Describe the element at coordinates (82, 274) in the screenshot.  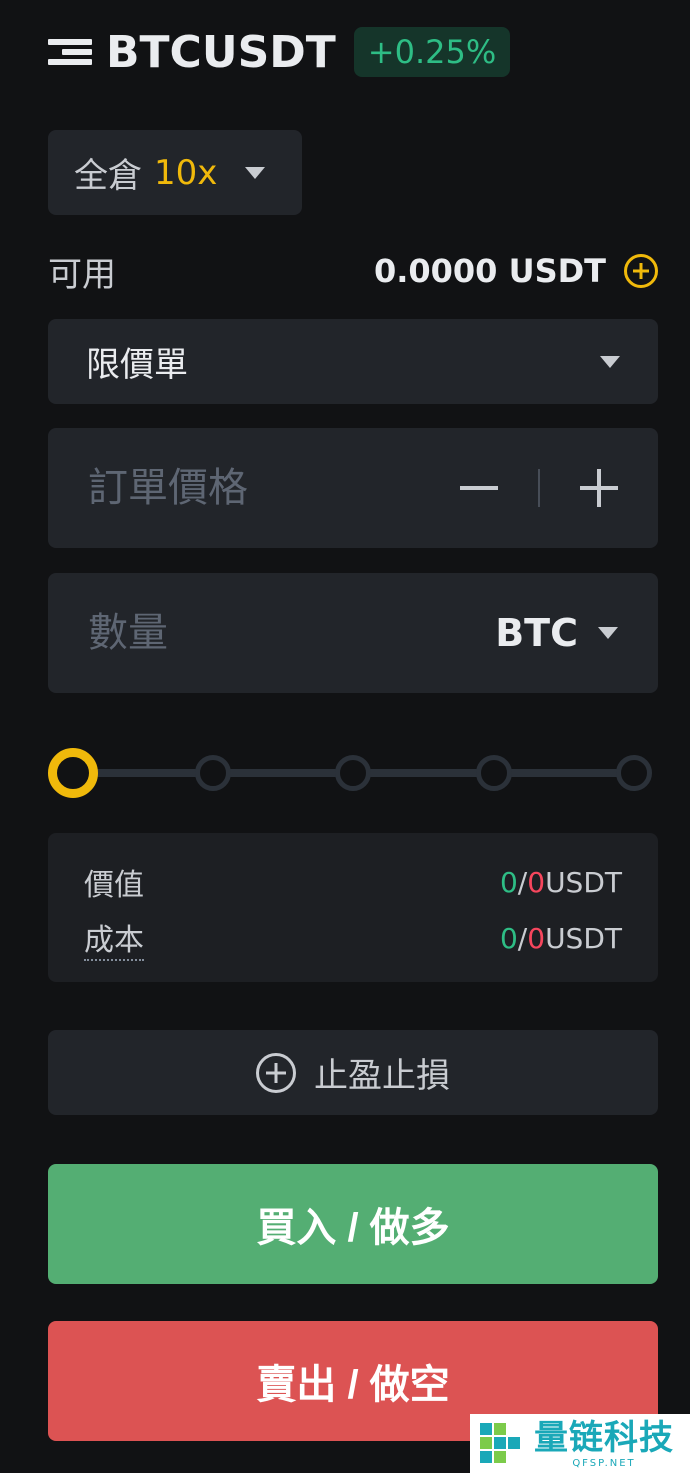
I see `available-label: 可用` at that location.